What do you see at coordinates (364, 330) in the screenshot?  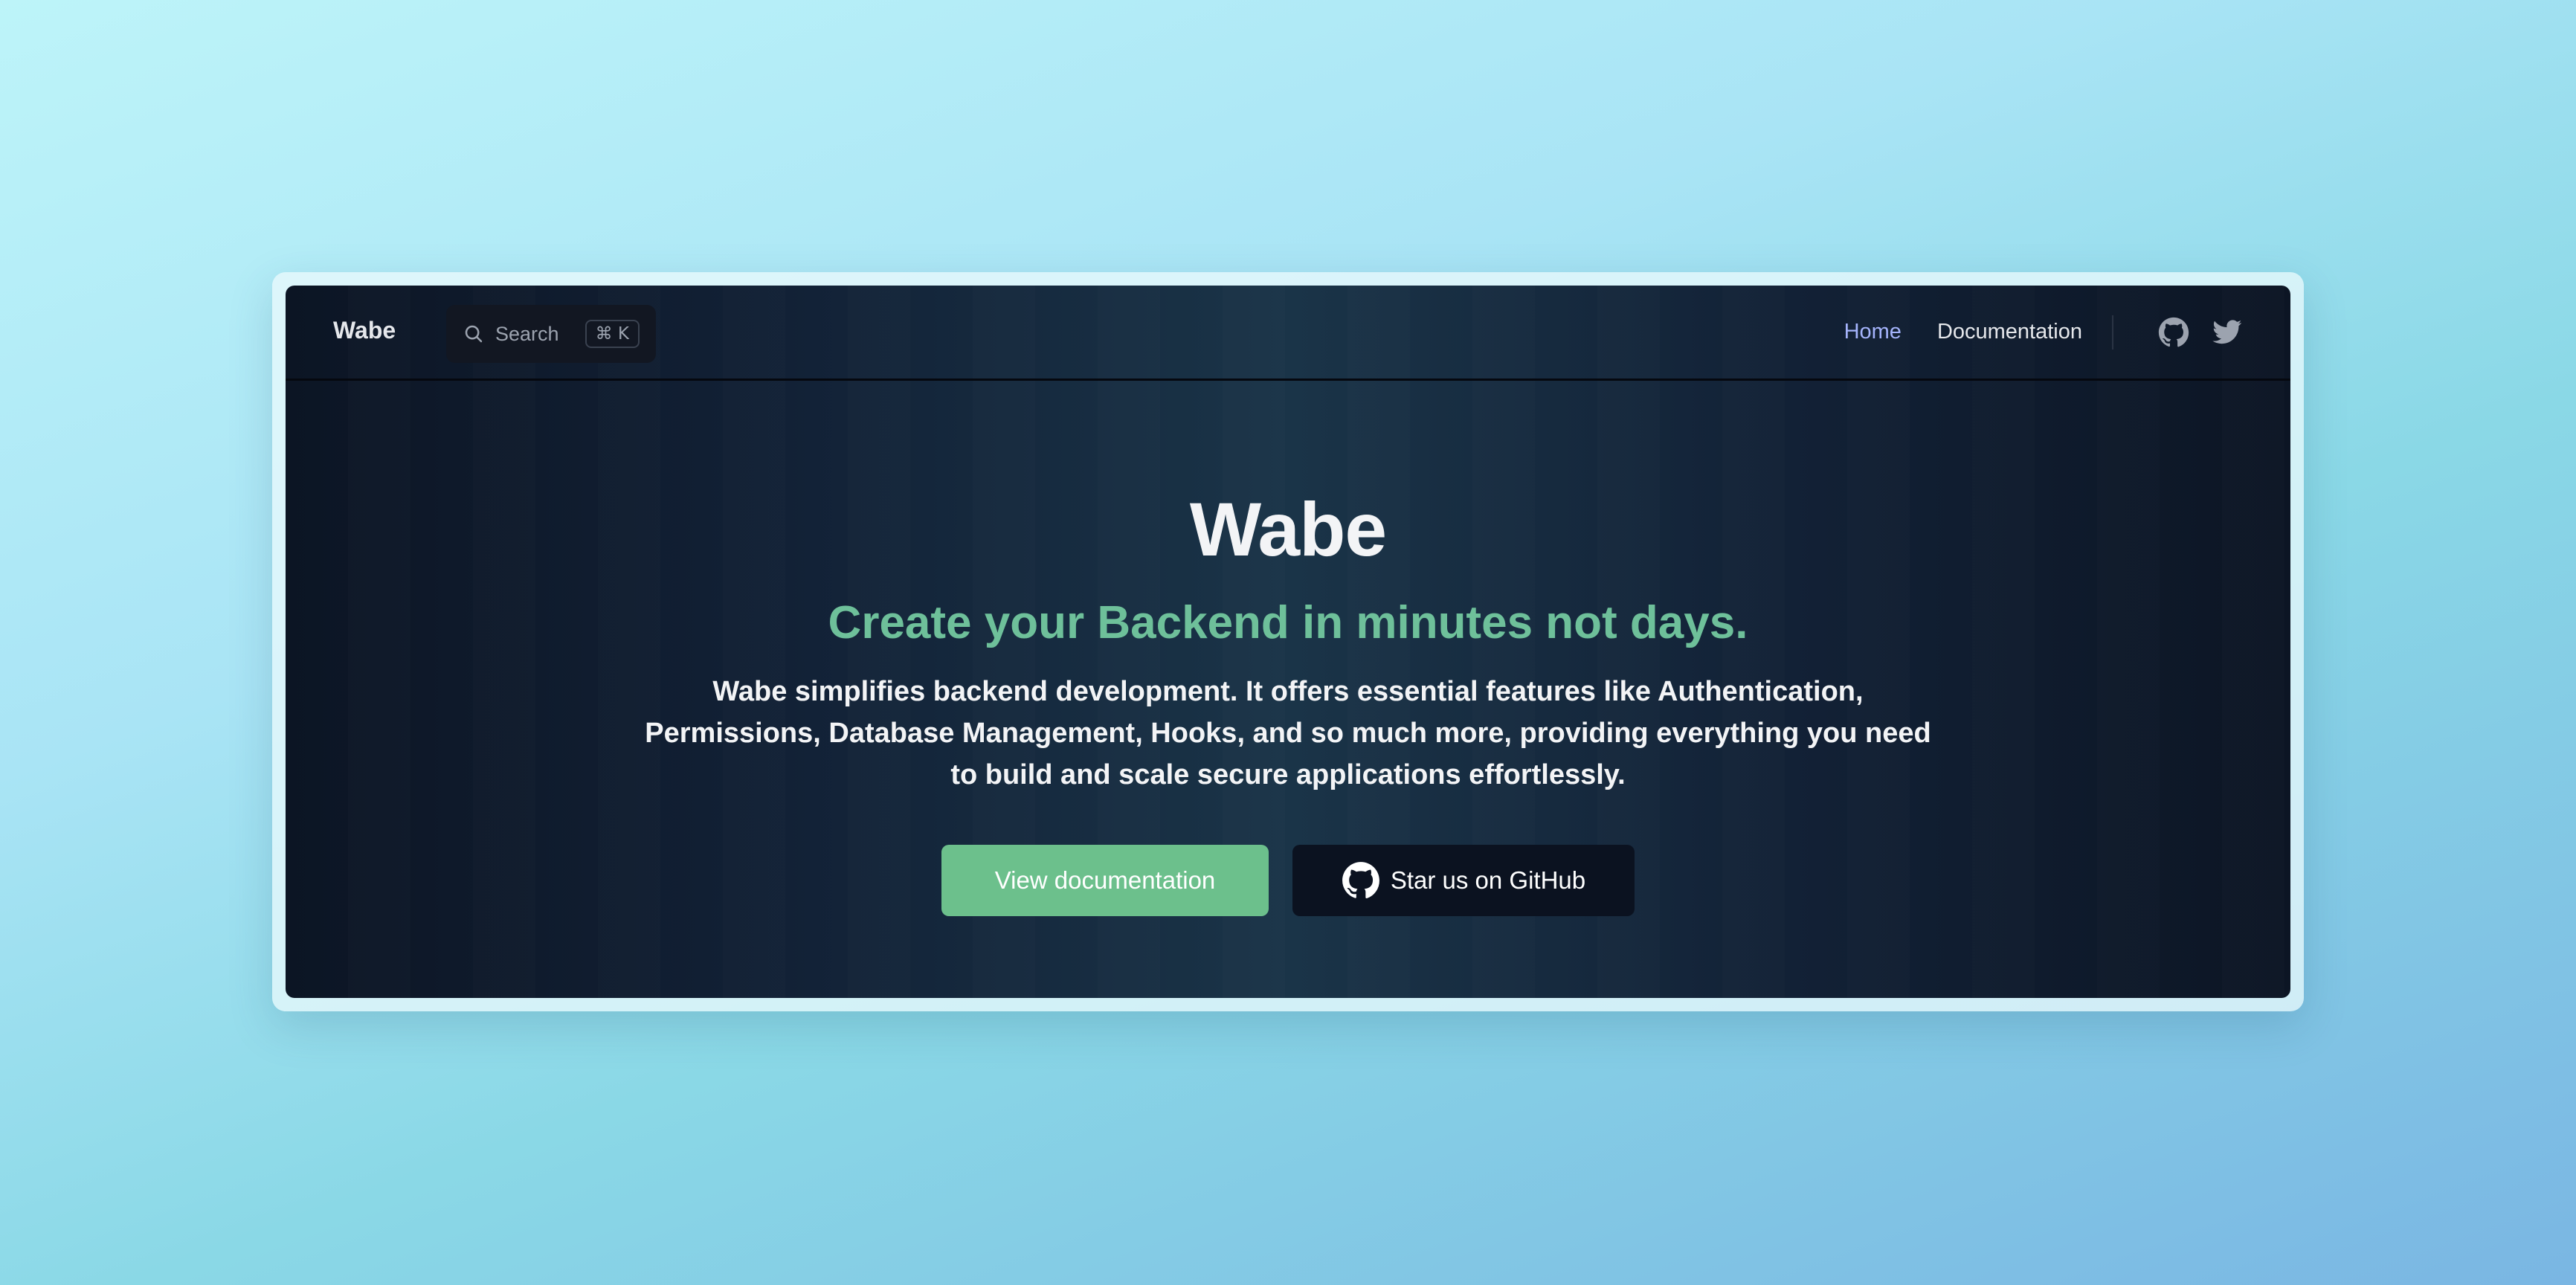 I see `brand-logo-link: Wabe` at bounding box center [364, 330].